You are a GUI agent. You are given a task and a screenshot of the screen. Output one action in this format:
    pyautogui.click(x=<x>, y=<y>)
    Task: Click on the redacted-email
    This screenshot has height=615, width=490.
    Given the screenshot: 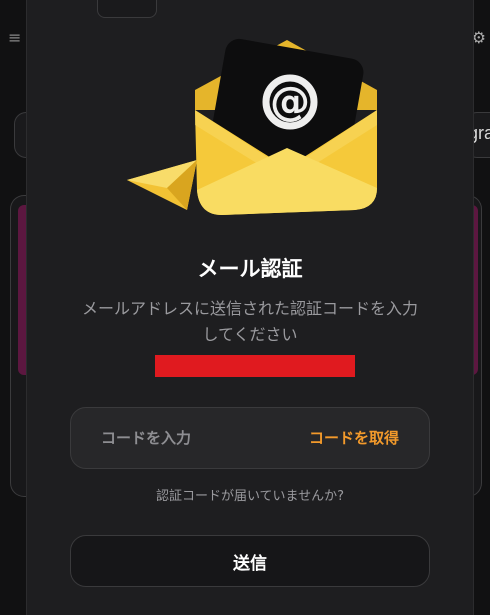 What is the action you would take?
    pyautogui.click(x=255, y=366)
    